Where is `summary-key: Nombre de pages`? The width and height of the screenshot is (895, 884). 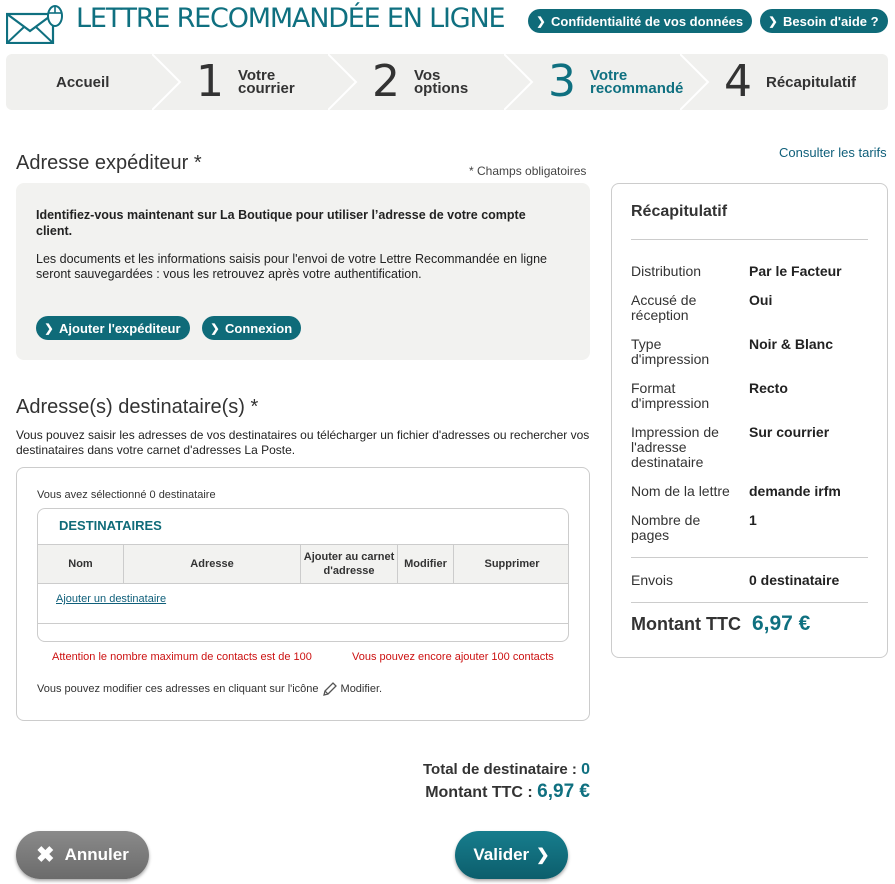 summary-key: Nombre de pages is located at coordinates (666, 527).